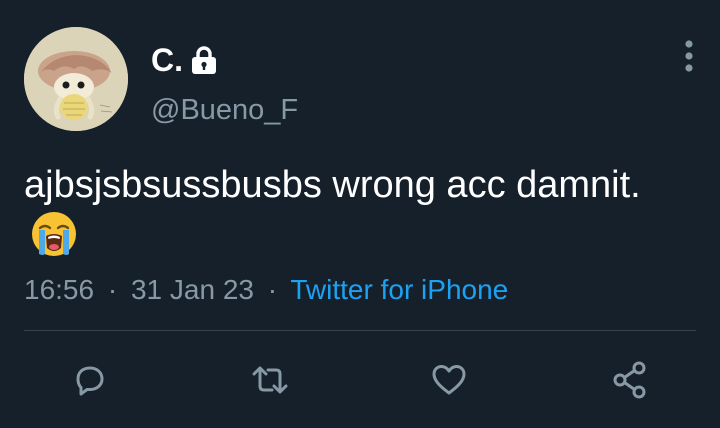  Describe the element at coordinates (266, 290) in the screenshot. I see `tweet-meta: 16:56 · 31 Jan 23 · Twitter for iPhone` at that location.